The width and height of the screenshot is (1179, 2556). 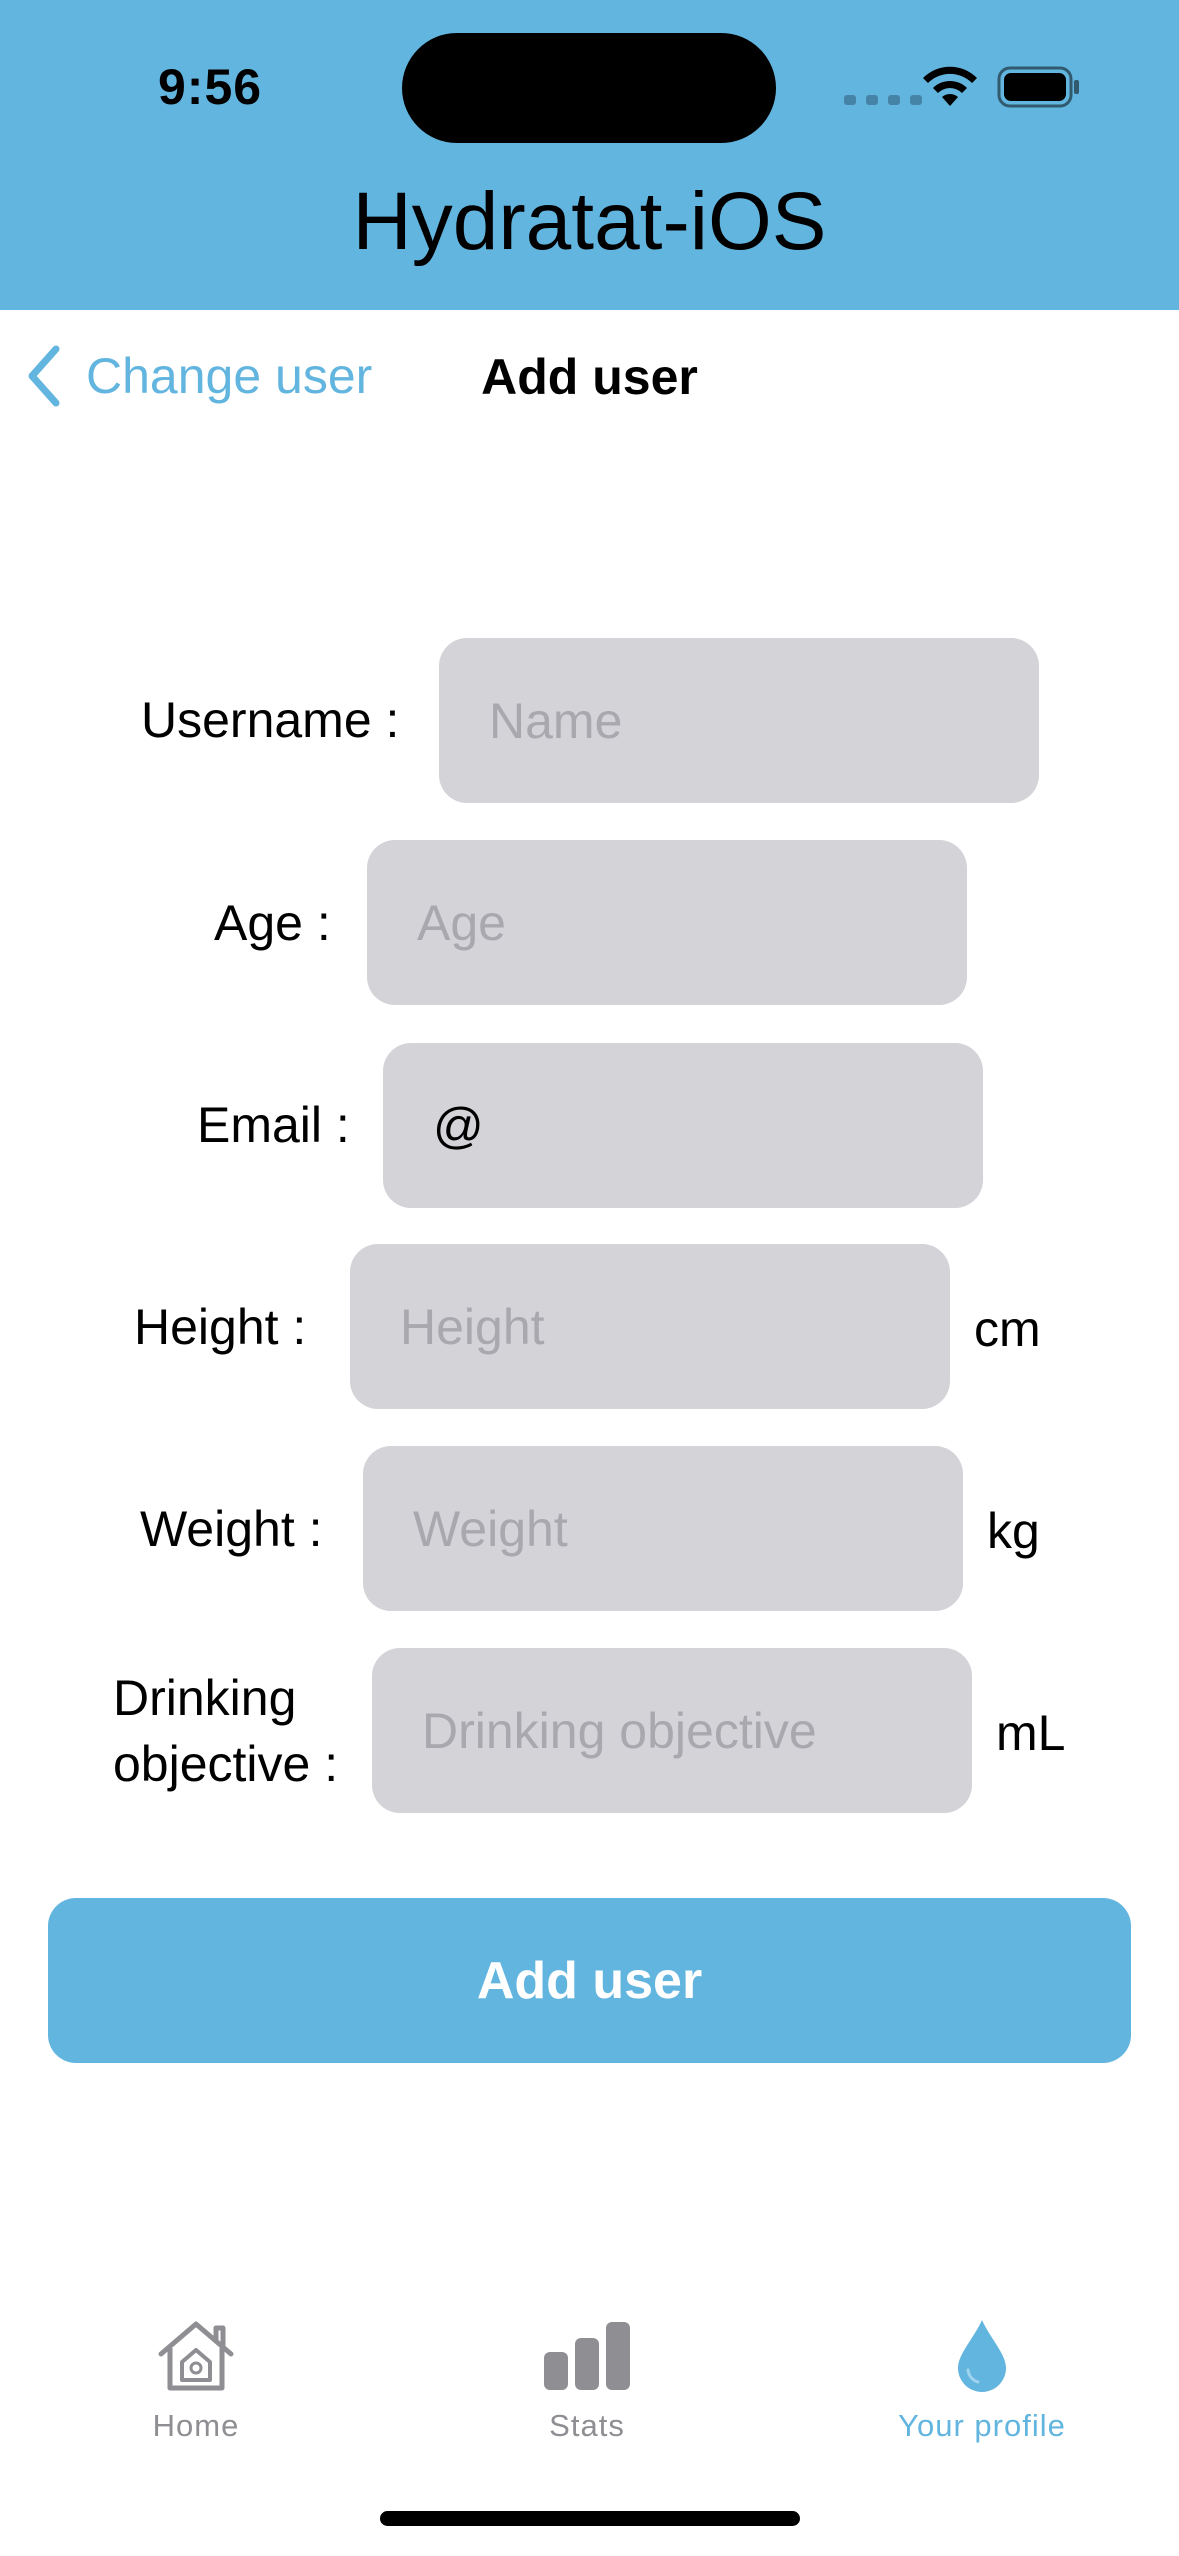 What do you see at coordinates (589, 1980) in the screenshot?
I see `add-user-button: Add user` at bounding box center [589, 1980].